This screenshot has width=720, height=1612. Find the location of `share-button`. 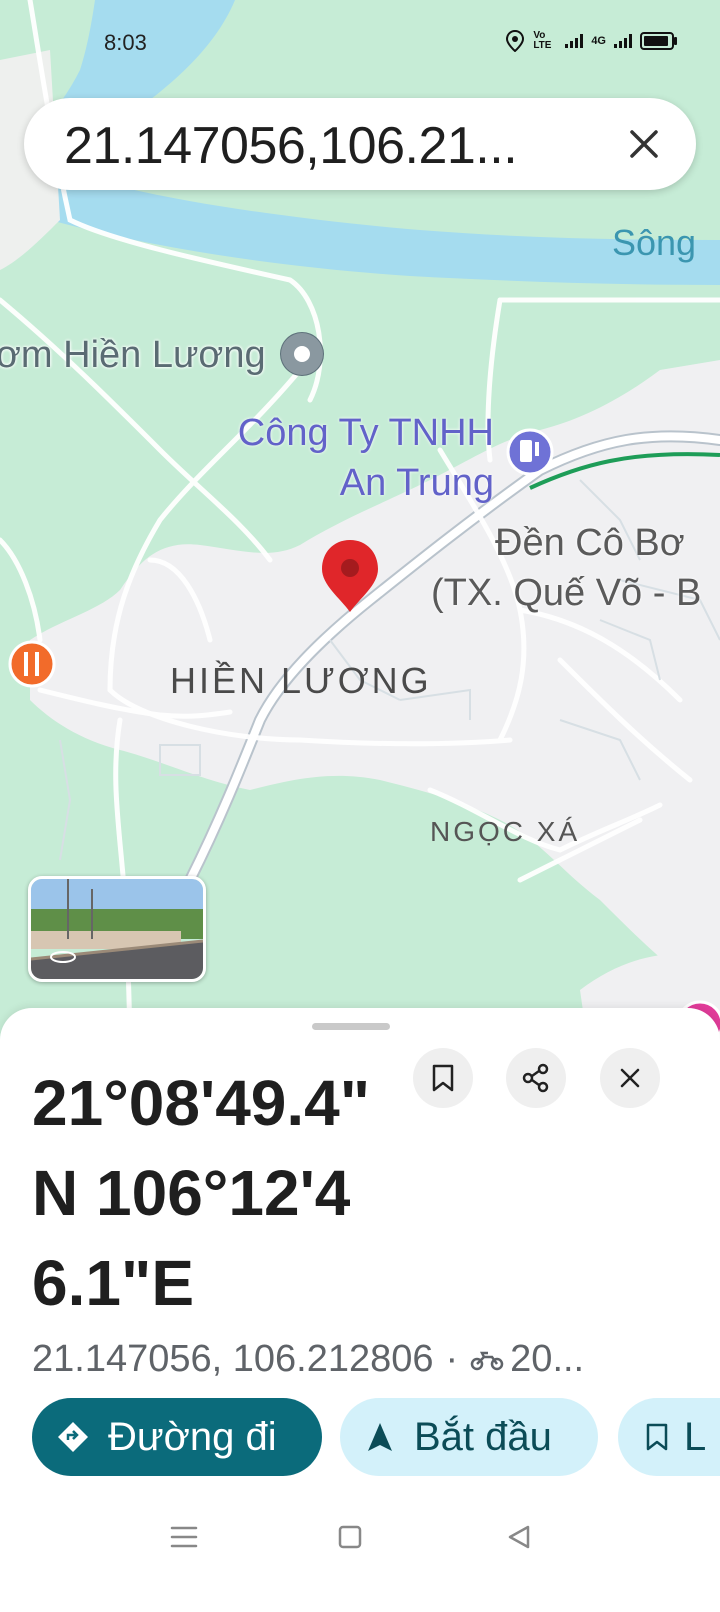

share-button is located at coordinates (536, 1078).